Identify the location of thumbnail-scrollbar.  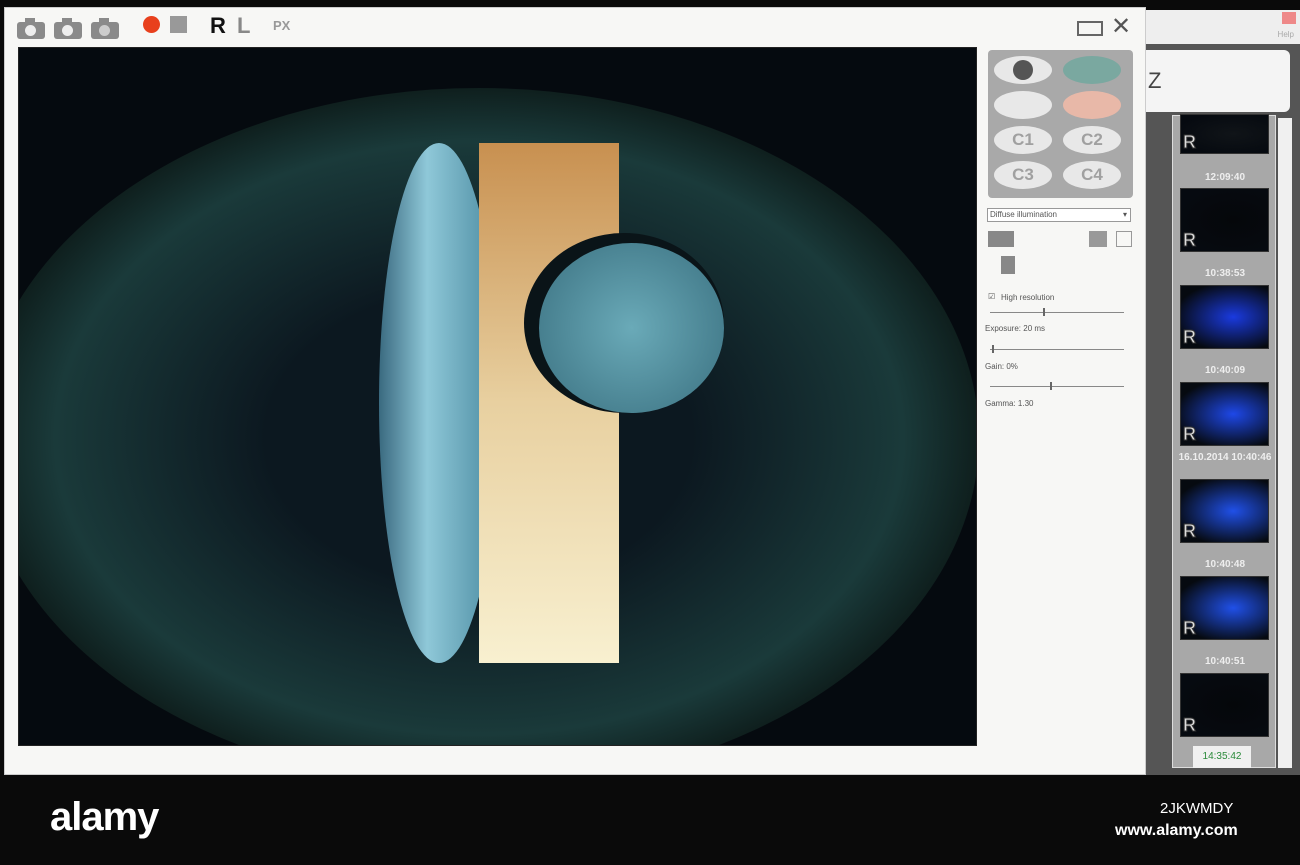
(1285, 443).